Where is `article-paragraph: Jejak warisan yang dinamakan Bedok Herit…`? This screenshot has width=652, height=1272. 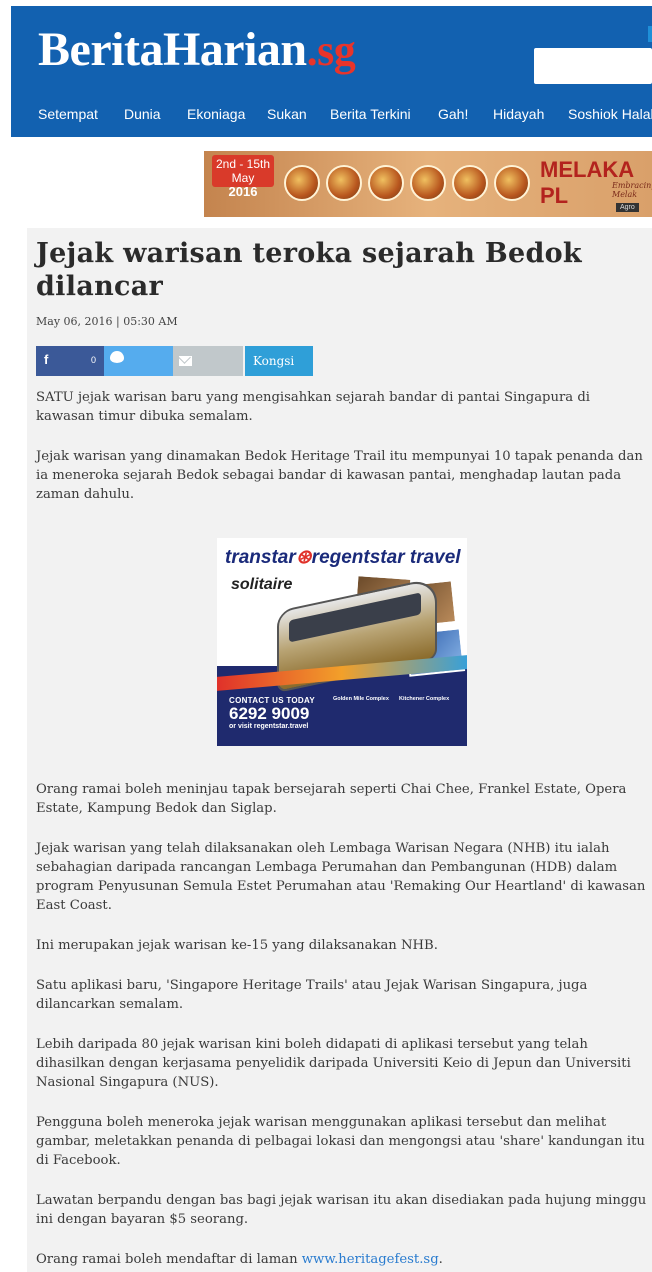
article-paragraph: Jejak warisan yang dinamakan Bedok Herit… is located at coordinates (339, 475).